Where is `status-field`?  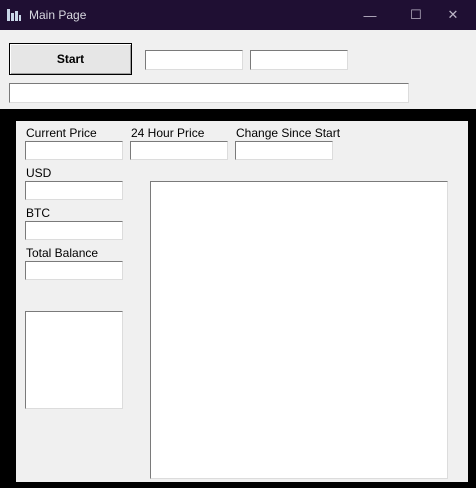 status-field is located at coordinates (209, 93).